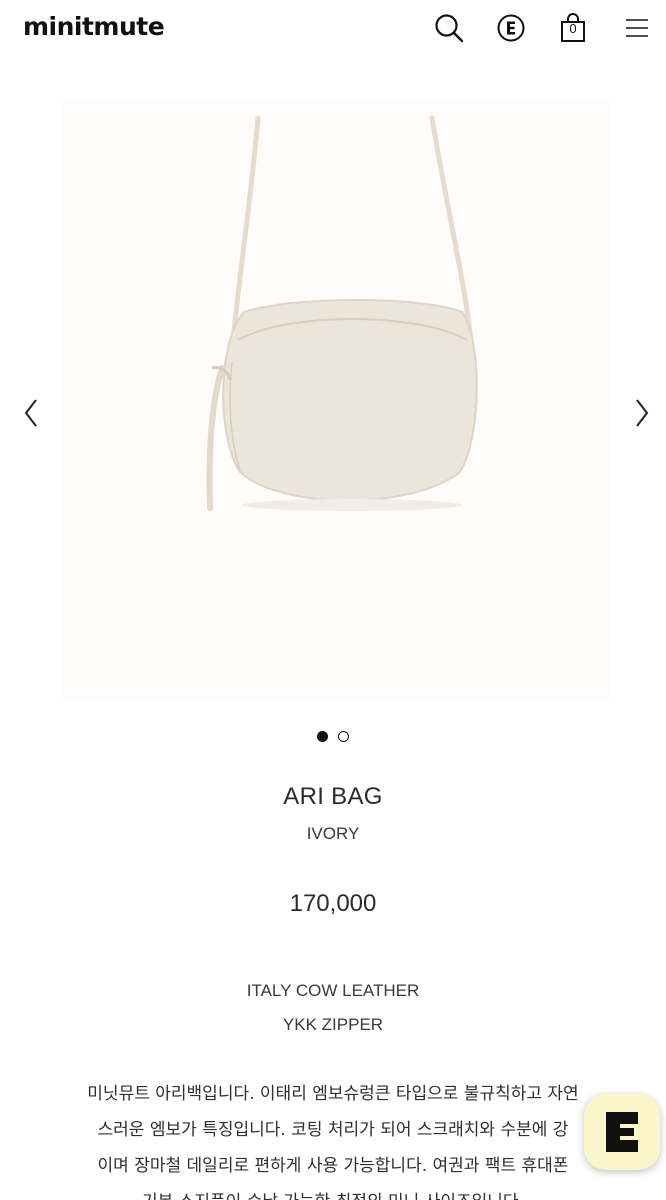 The height and width of the screenshot is (1200, 666). Describe the element at coordinates (333, 1166) in the screenshot. I see `description-line: 이며 장마철 데일리로 편하게 사용 가능합니다. 여권과 팩트 휴대폰` at that location.